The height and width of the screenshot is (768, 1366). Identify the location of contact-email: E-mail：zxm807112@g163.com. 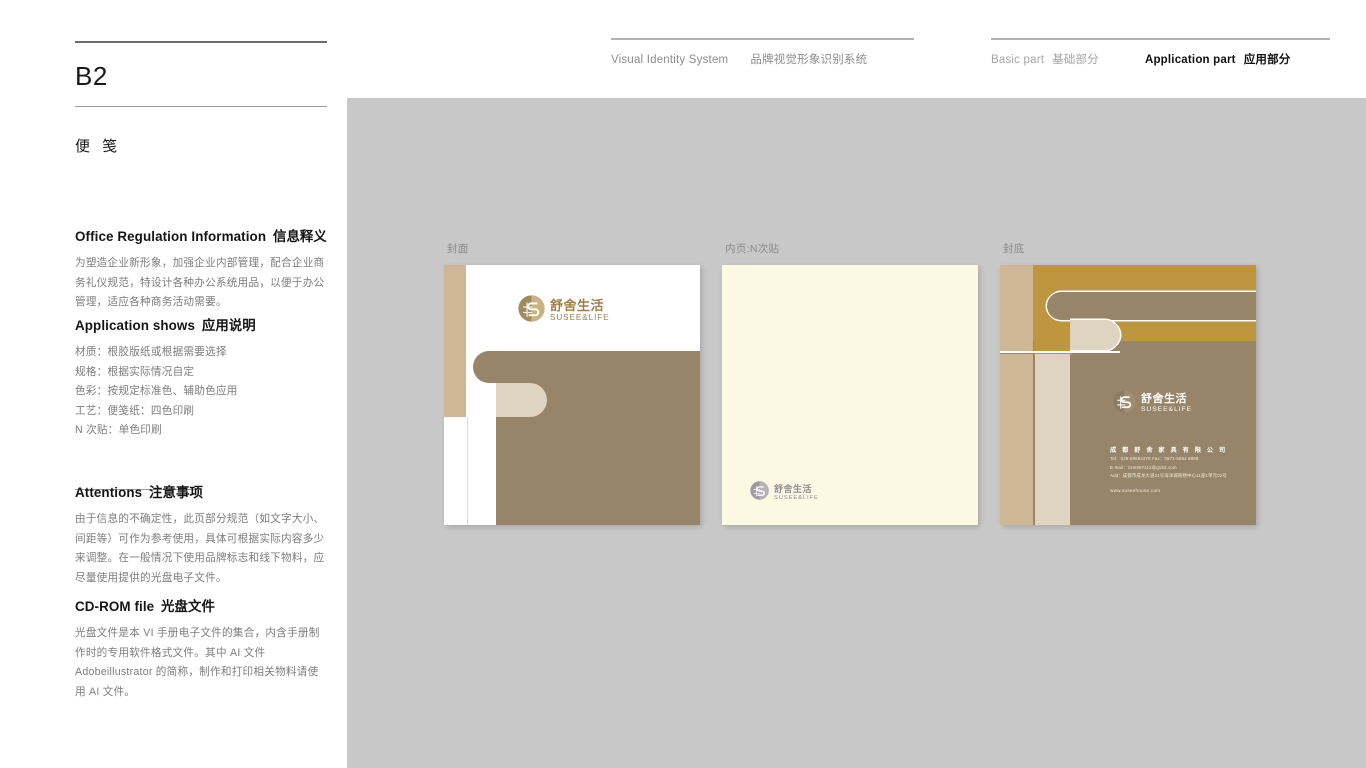
(1143, 467).